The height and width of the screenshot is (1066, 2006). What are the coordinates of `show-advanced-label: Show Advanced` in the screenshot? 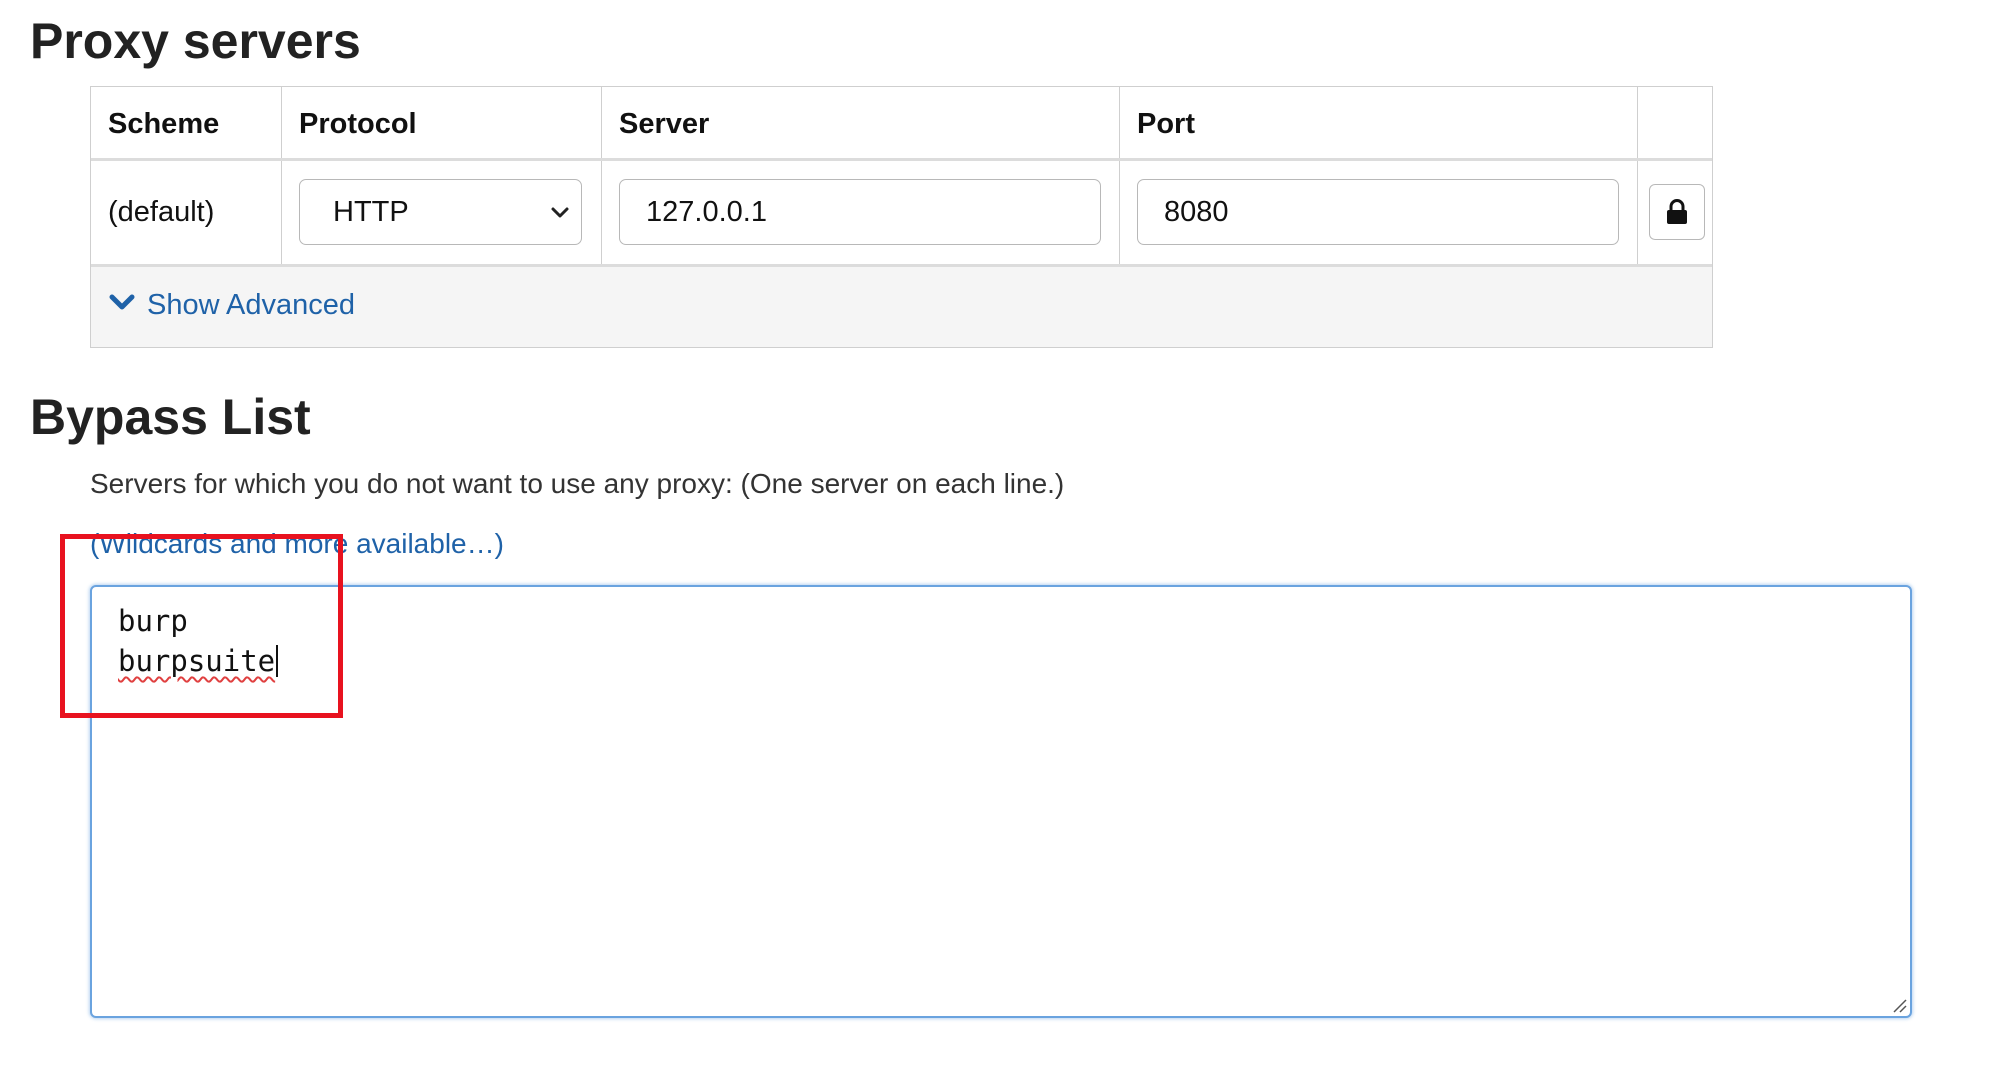 It's located at (251, 305).